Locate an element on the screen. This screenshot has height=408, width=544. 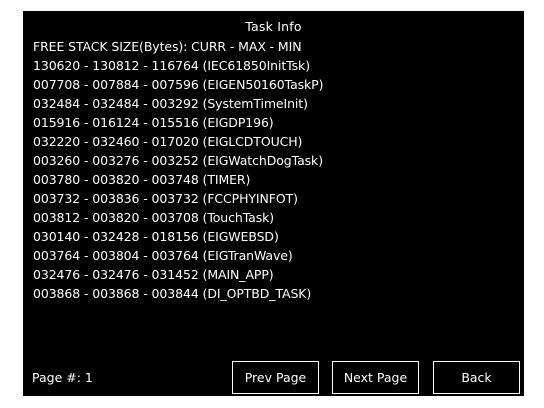
task-row: 003764 - 003804 - 003764 (EIGTranWave) is located at coordinates (163, 255).